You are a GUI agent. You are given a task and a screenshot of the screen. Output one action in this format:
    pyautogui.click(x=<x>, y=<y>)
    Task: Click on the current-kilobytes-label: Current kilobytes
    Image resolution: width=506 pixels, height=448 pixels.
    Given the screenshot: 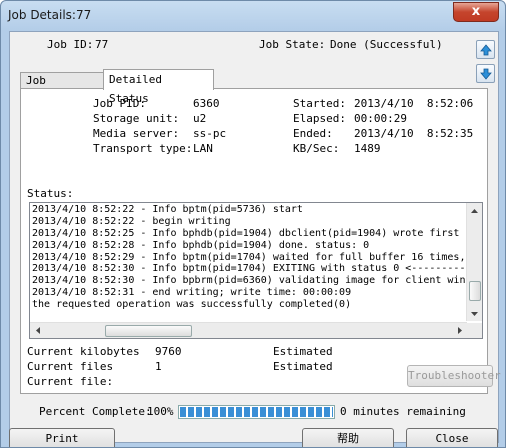 What is the action you would take?
    pyautogui.click(x=83, y=351)
    